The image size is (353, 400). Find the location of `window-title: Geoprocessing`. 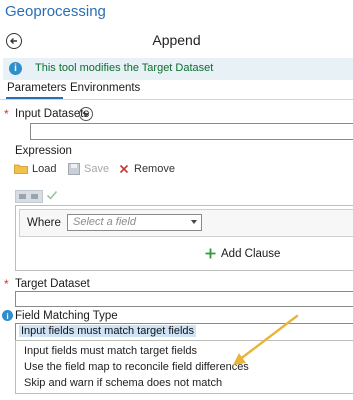

window-title: Geoprocessing is located at coordinates (55, 11).